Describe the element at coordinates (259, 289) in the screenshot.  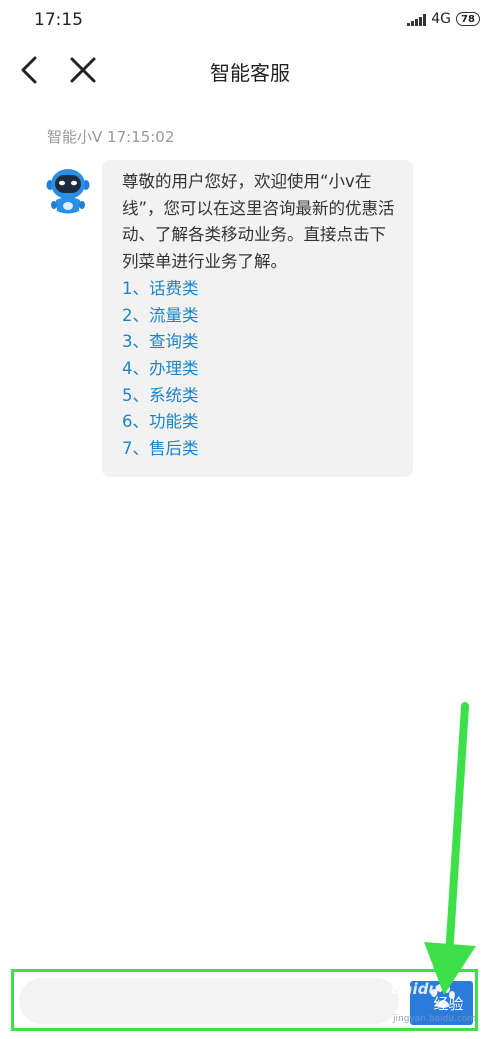
I see `menu-item-fees: 1、话费类` at that location.